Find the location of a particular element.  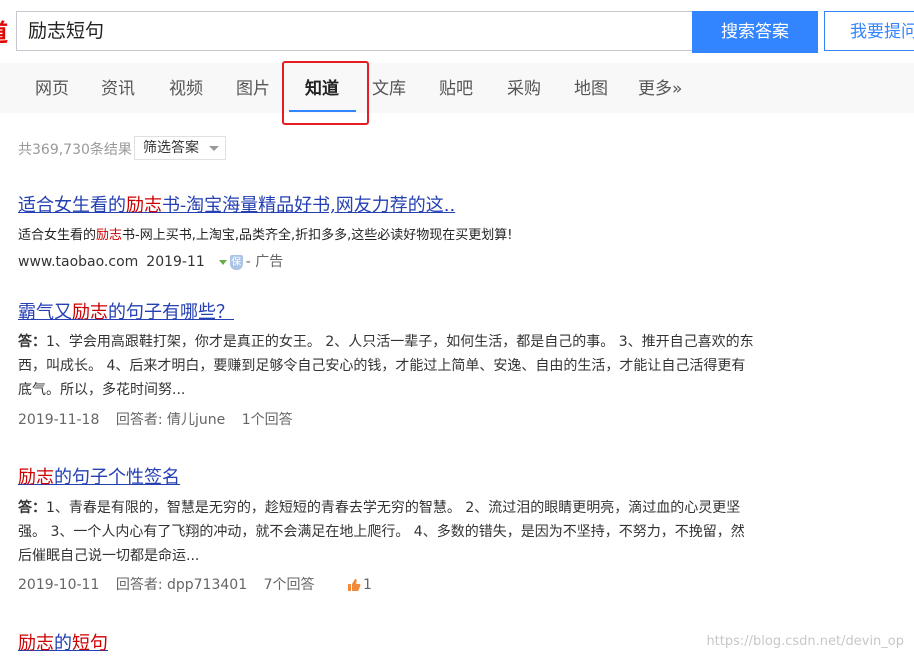

tab-tieba: 贴吧 is located at coordinates (456, 89).